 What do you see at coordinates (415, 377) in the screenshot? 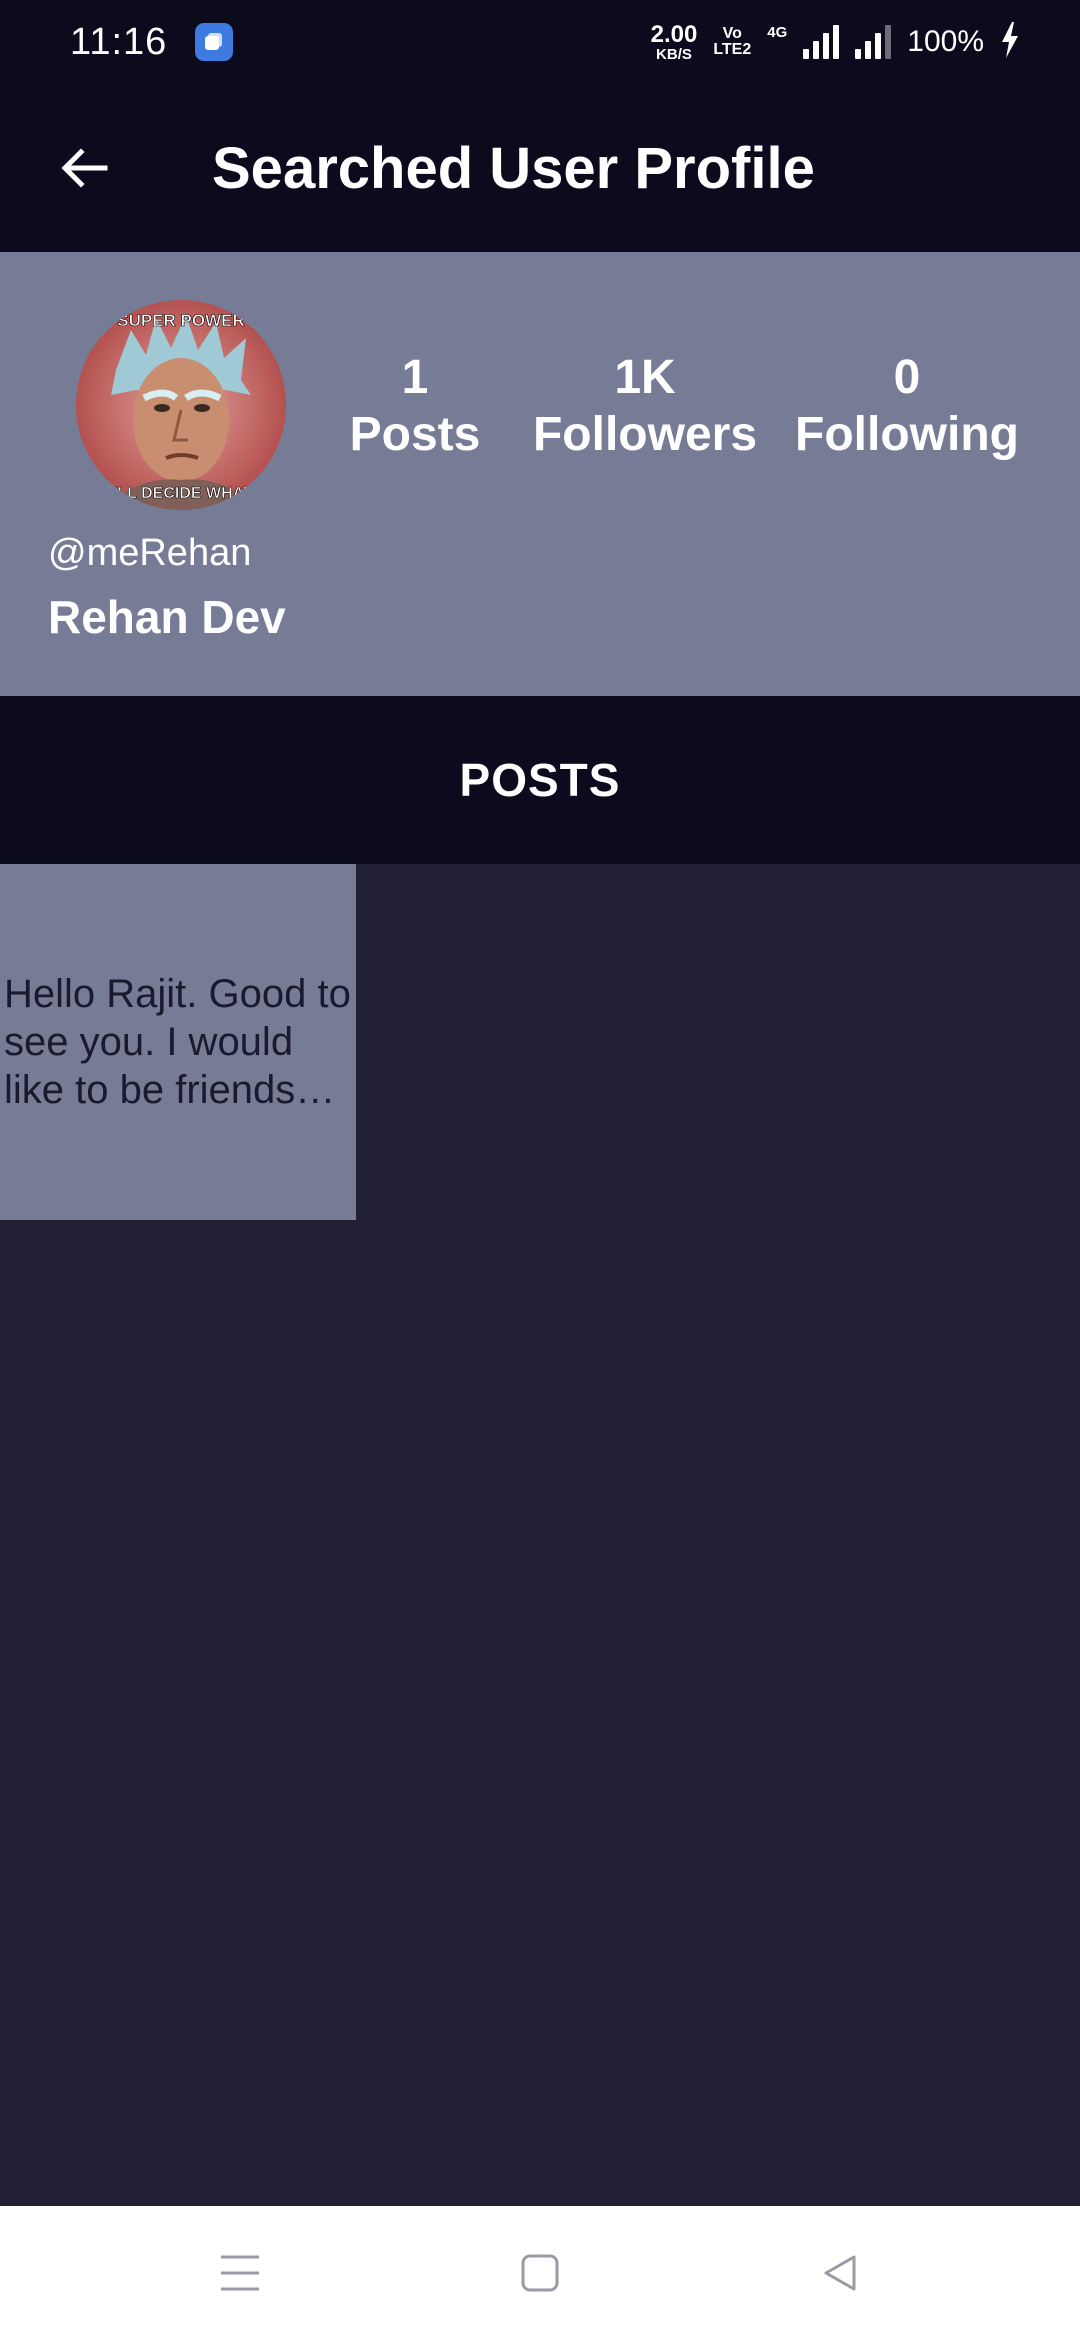
I see `posts-count: 1` at bounding box center [415, 377].